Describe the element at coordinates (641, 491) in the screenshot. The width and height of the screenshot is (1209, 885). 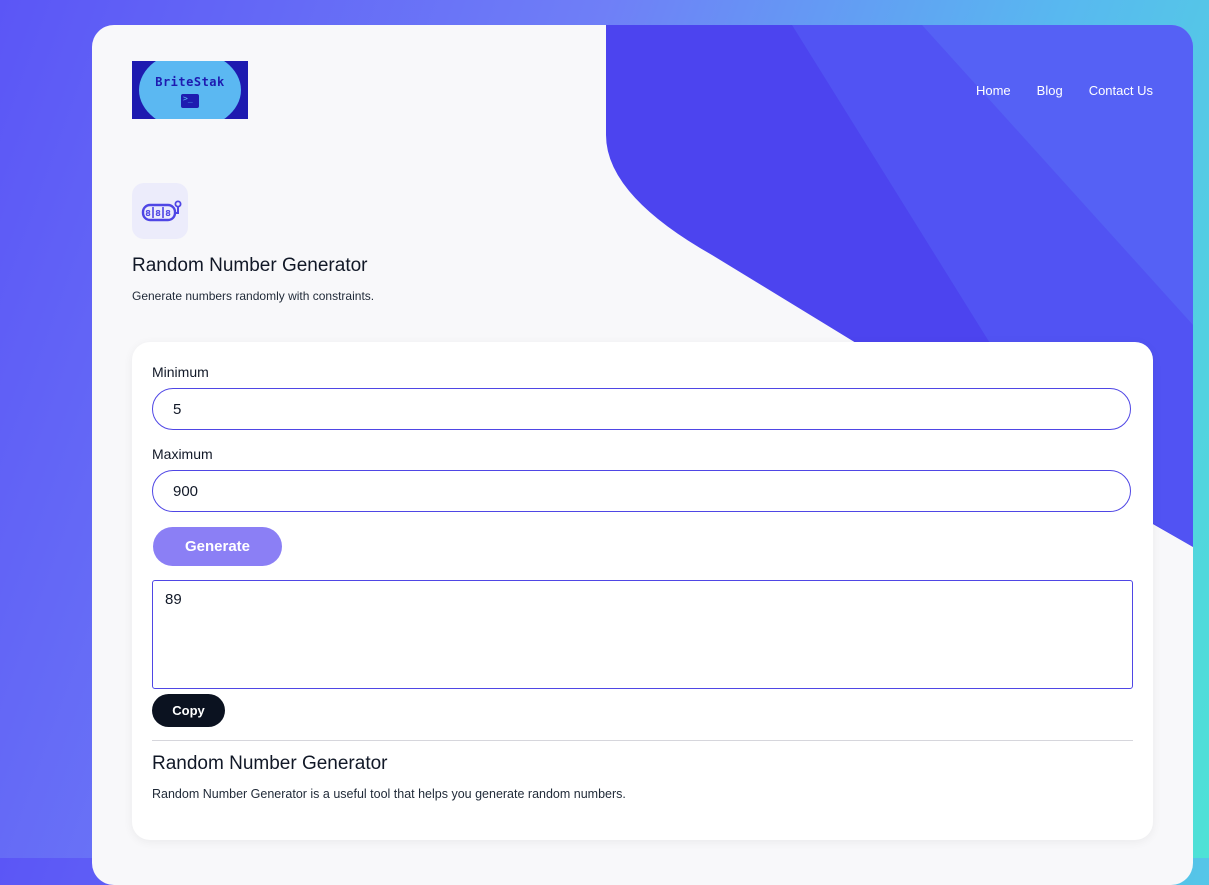
I see `maximum-input` at that location.